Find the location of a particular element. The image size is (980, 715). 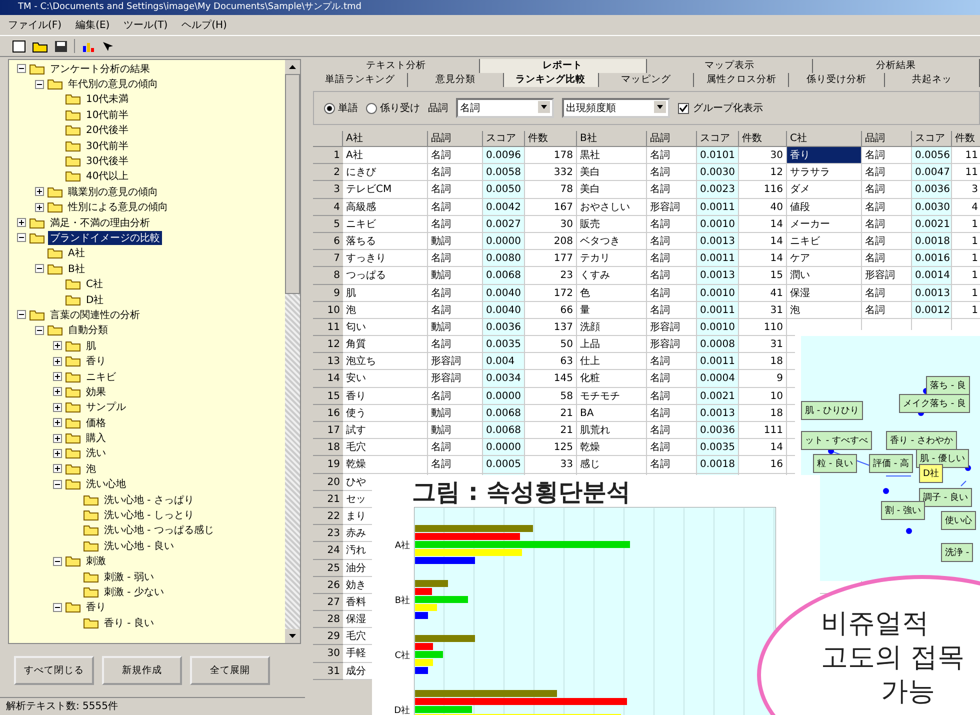

tree-item: サンプル is located at coordinates (106, 407).